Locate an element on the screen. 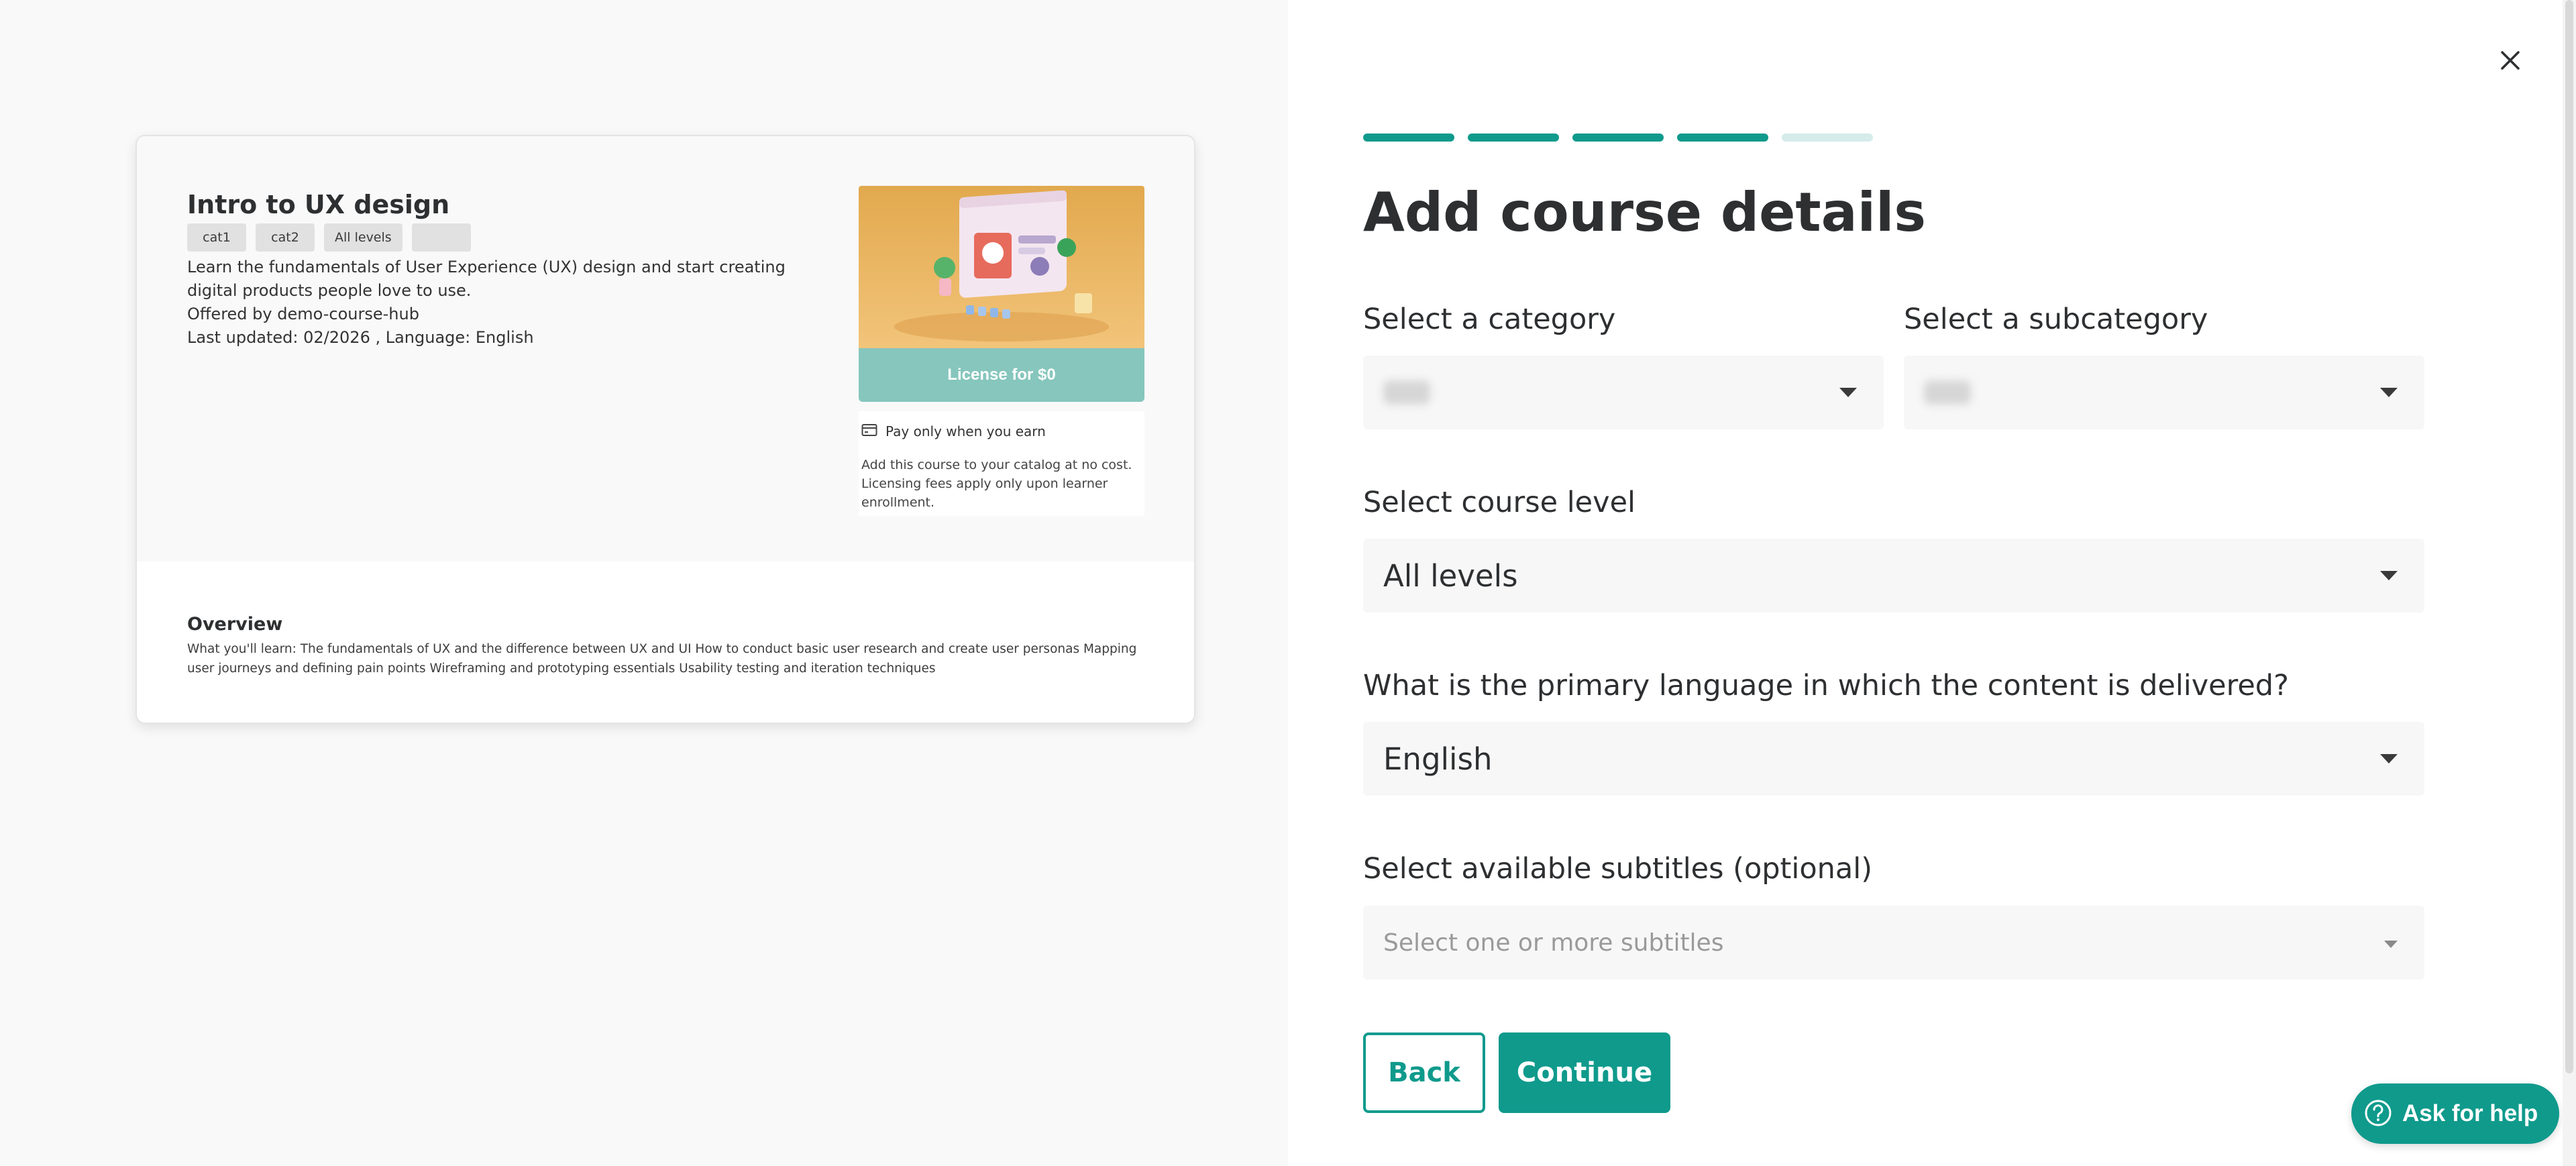  close-button is located at coordinates (2510, 60).